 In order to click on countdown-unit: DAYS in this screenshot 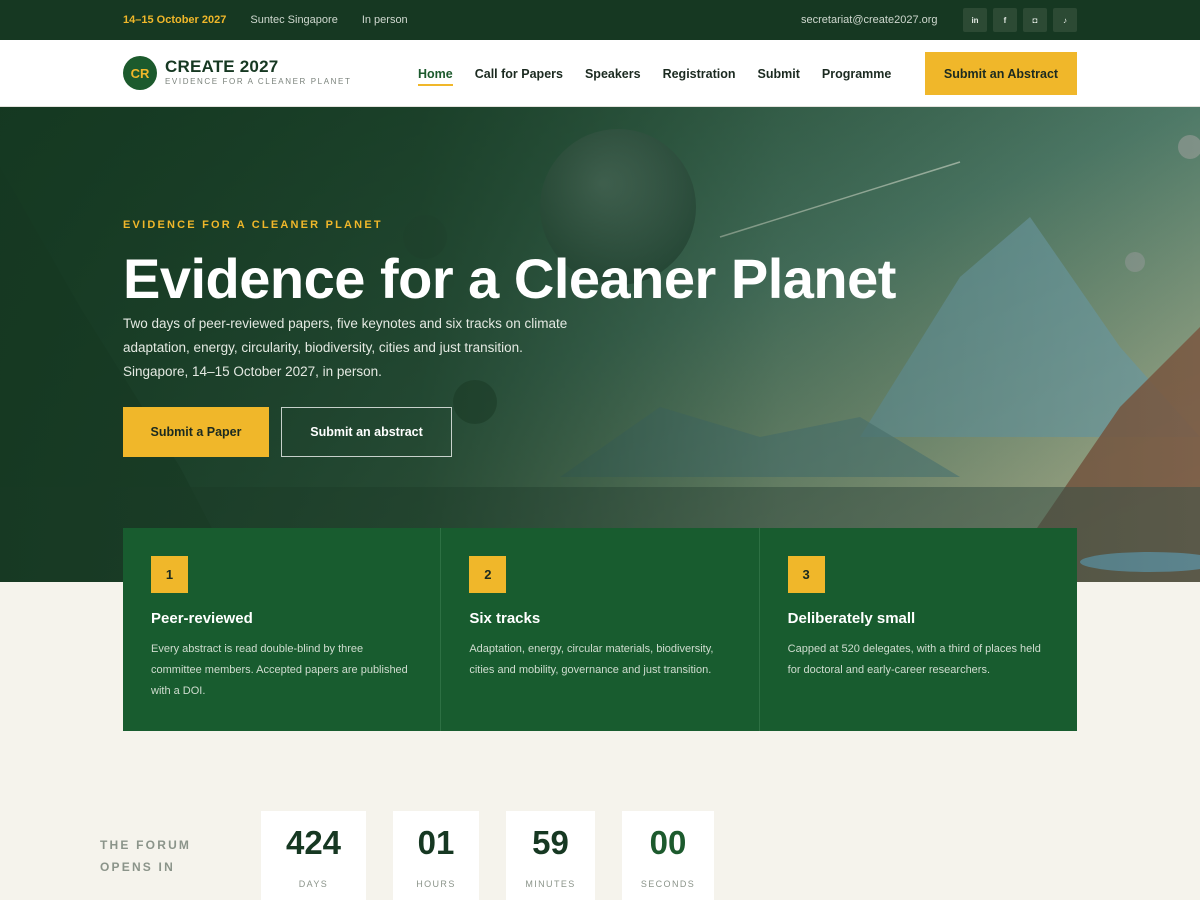, I will do `click(313, 884)`.